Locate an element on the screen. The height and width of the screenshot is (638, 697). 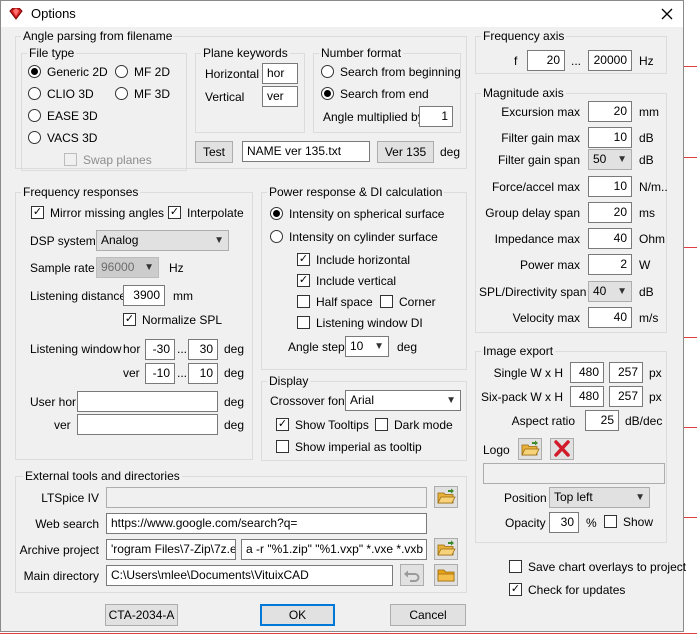
sixpack-width-input: 480 is located at coordinates (587, 396).